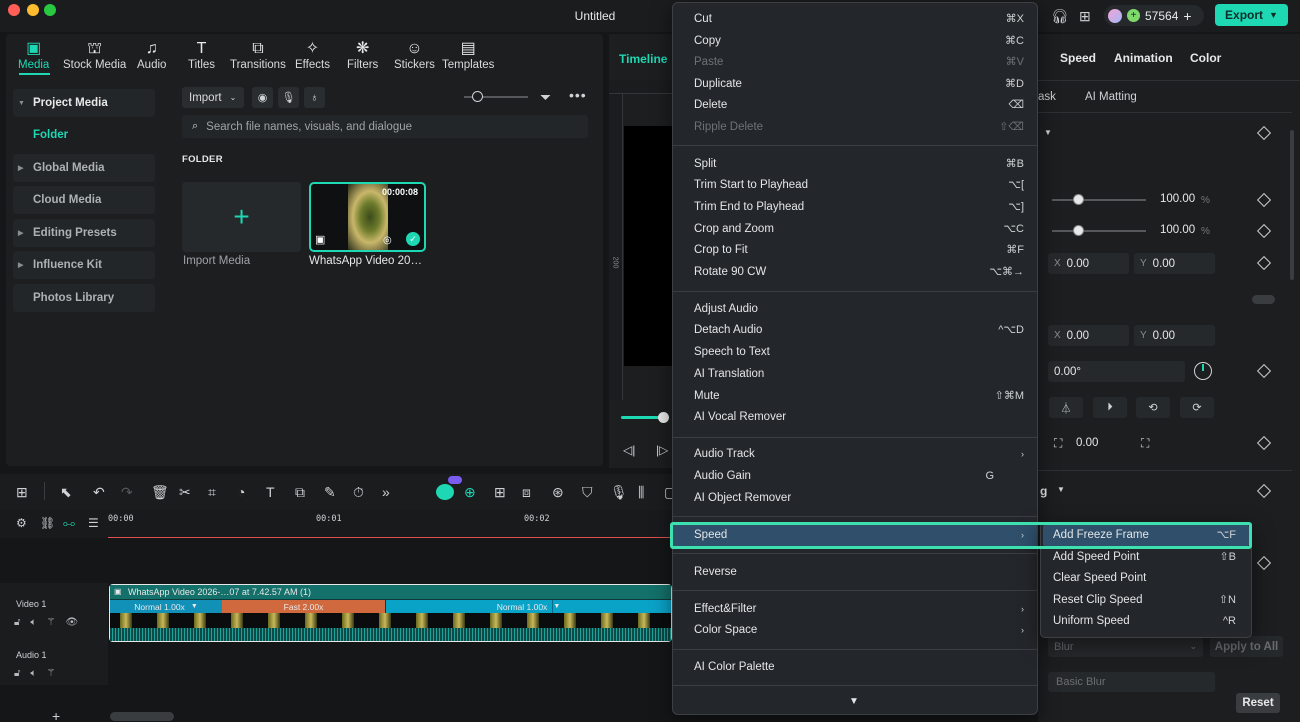 This screenshot has width=1300, height=722. Describe the element at coordinates (56, 715) in the screenshot. I see `add-track-plus-icon: +` at that location.